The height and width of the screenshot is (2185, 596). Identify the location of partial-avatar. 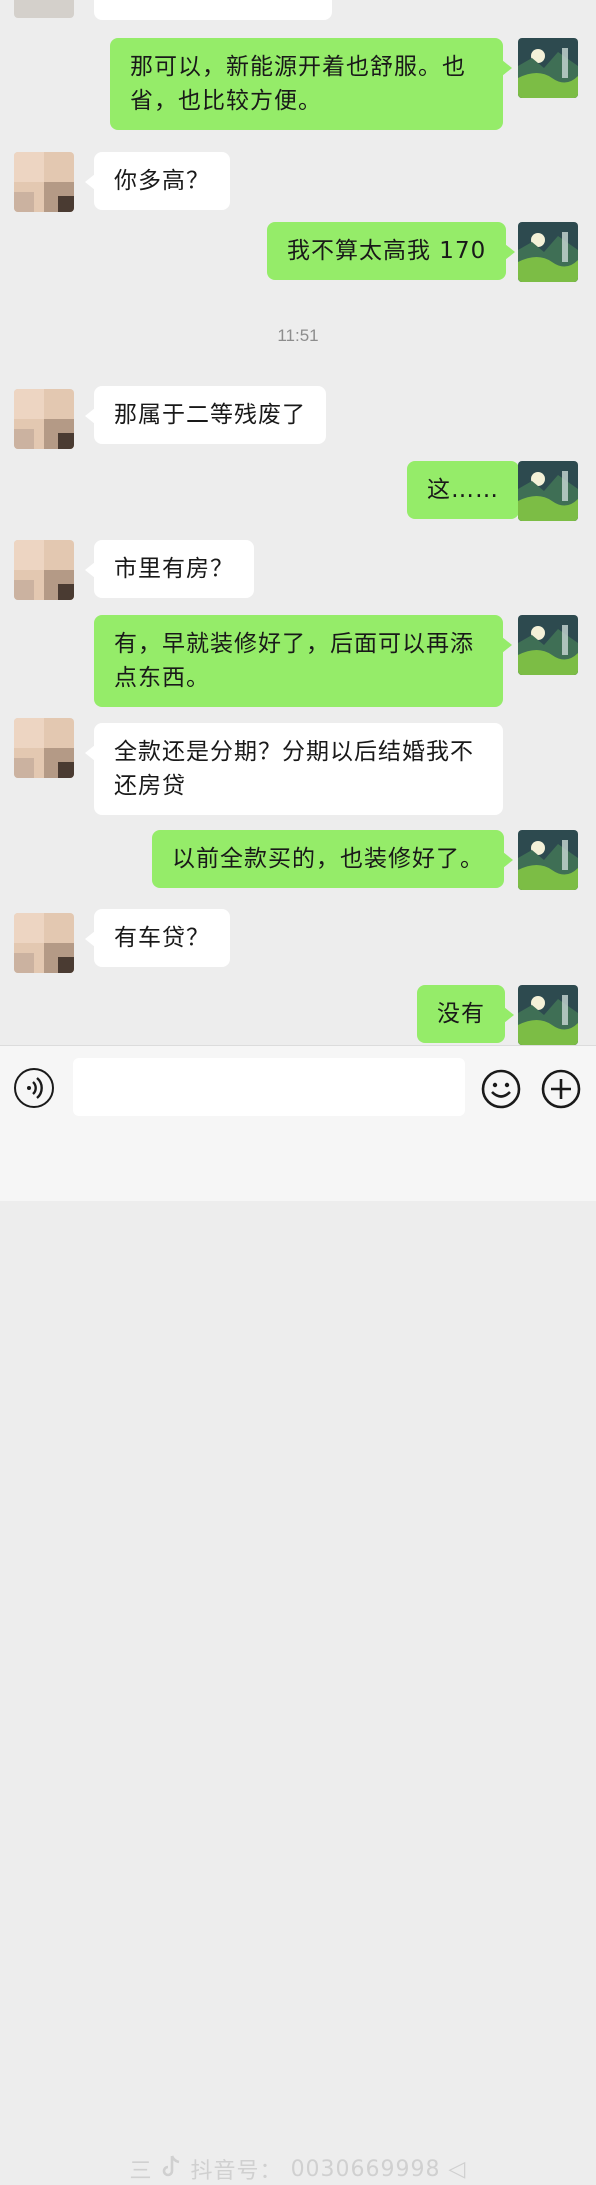
(44, 9).